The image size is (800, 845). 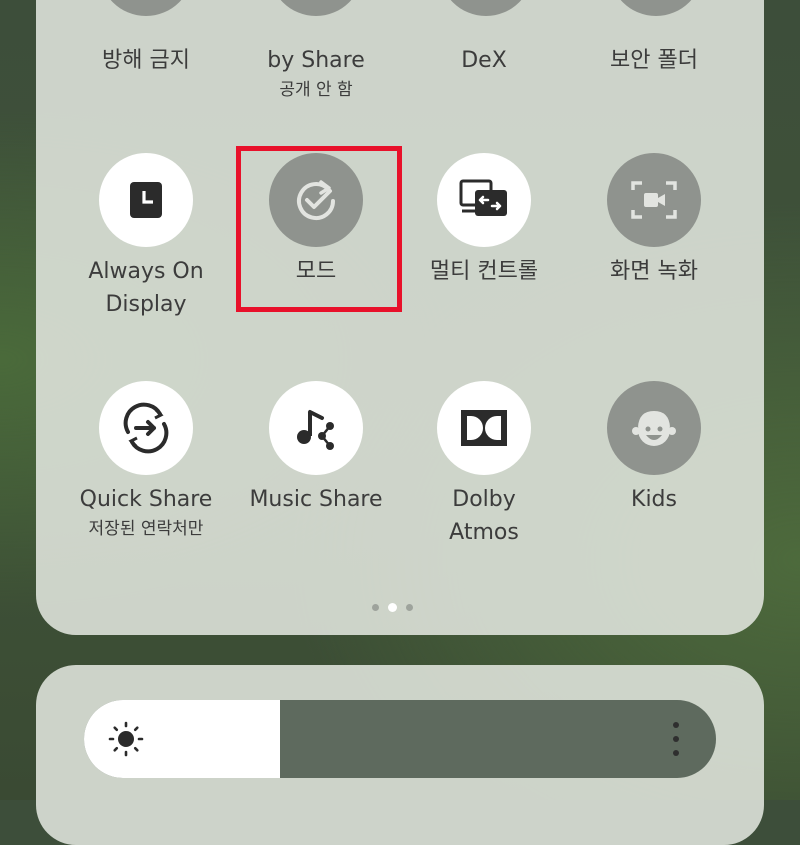 I want to click on tile-screen-record: 화면 녹화, so click(x=654, y=220).